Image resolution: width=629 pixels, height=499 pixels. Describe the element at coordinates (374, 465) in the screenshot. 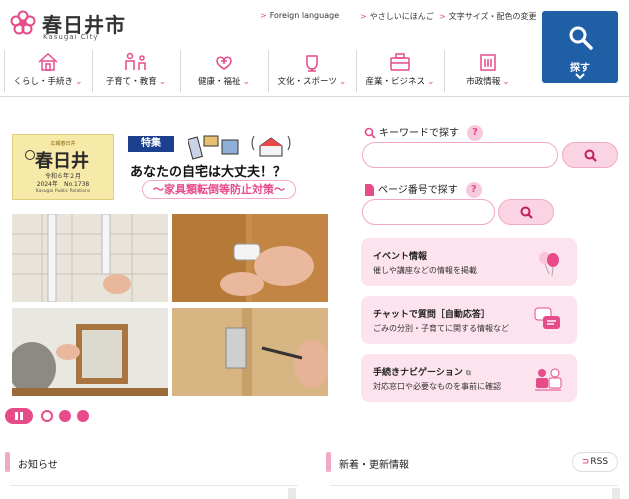

I see `updates-heading: 新着・更新情報` at that location.